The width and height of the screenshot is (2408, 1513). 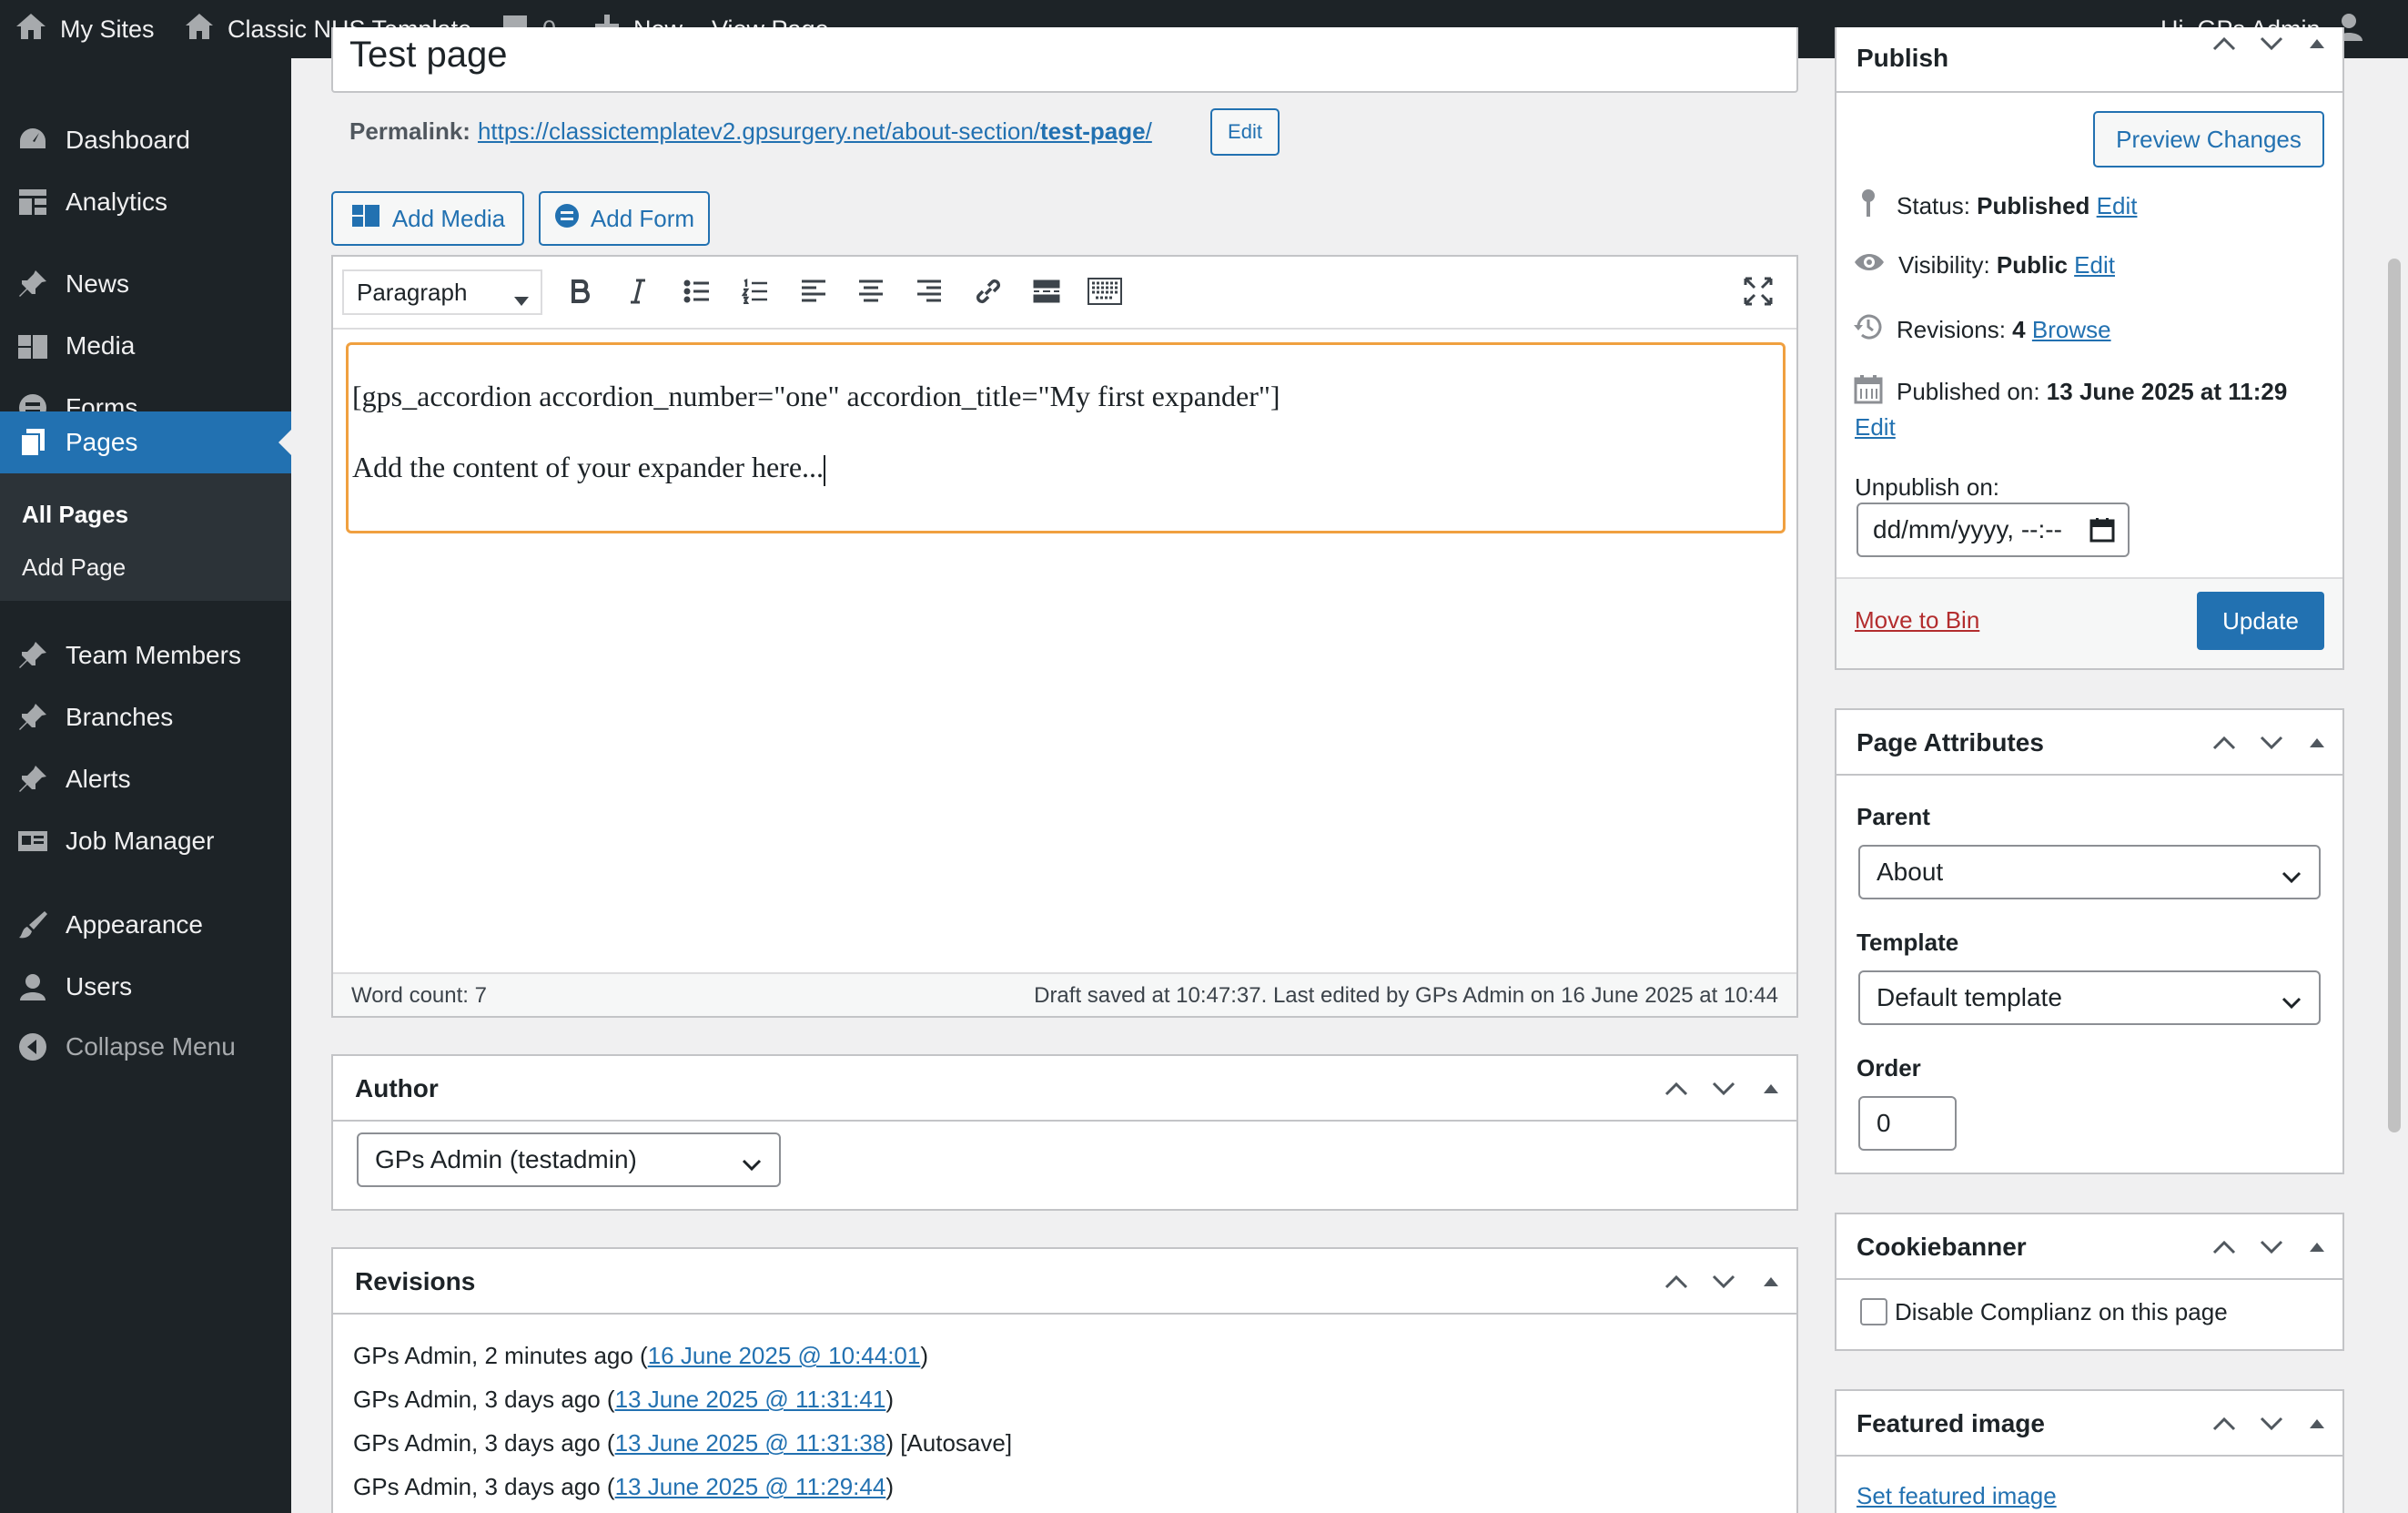 I want to click on bullet-list-button, so click(x=697, y=291).